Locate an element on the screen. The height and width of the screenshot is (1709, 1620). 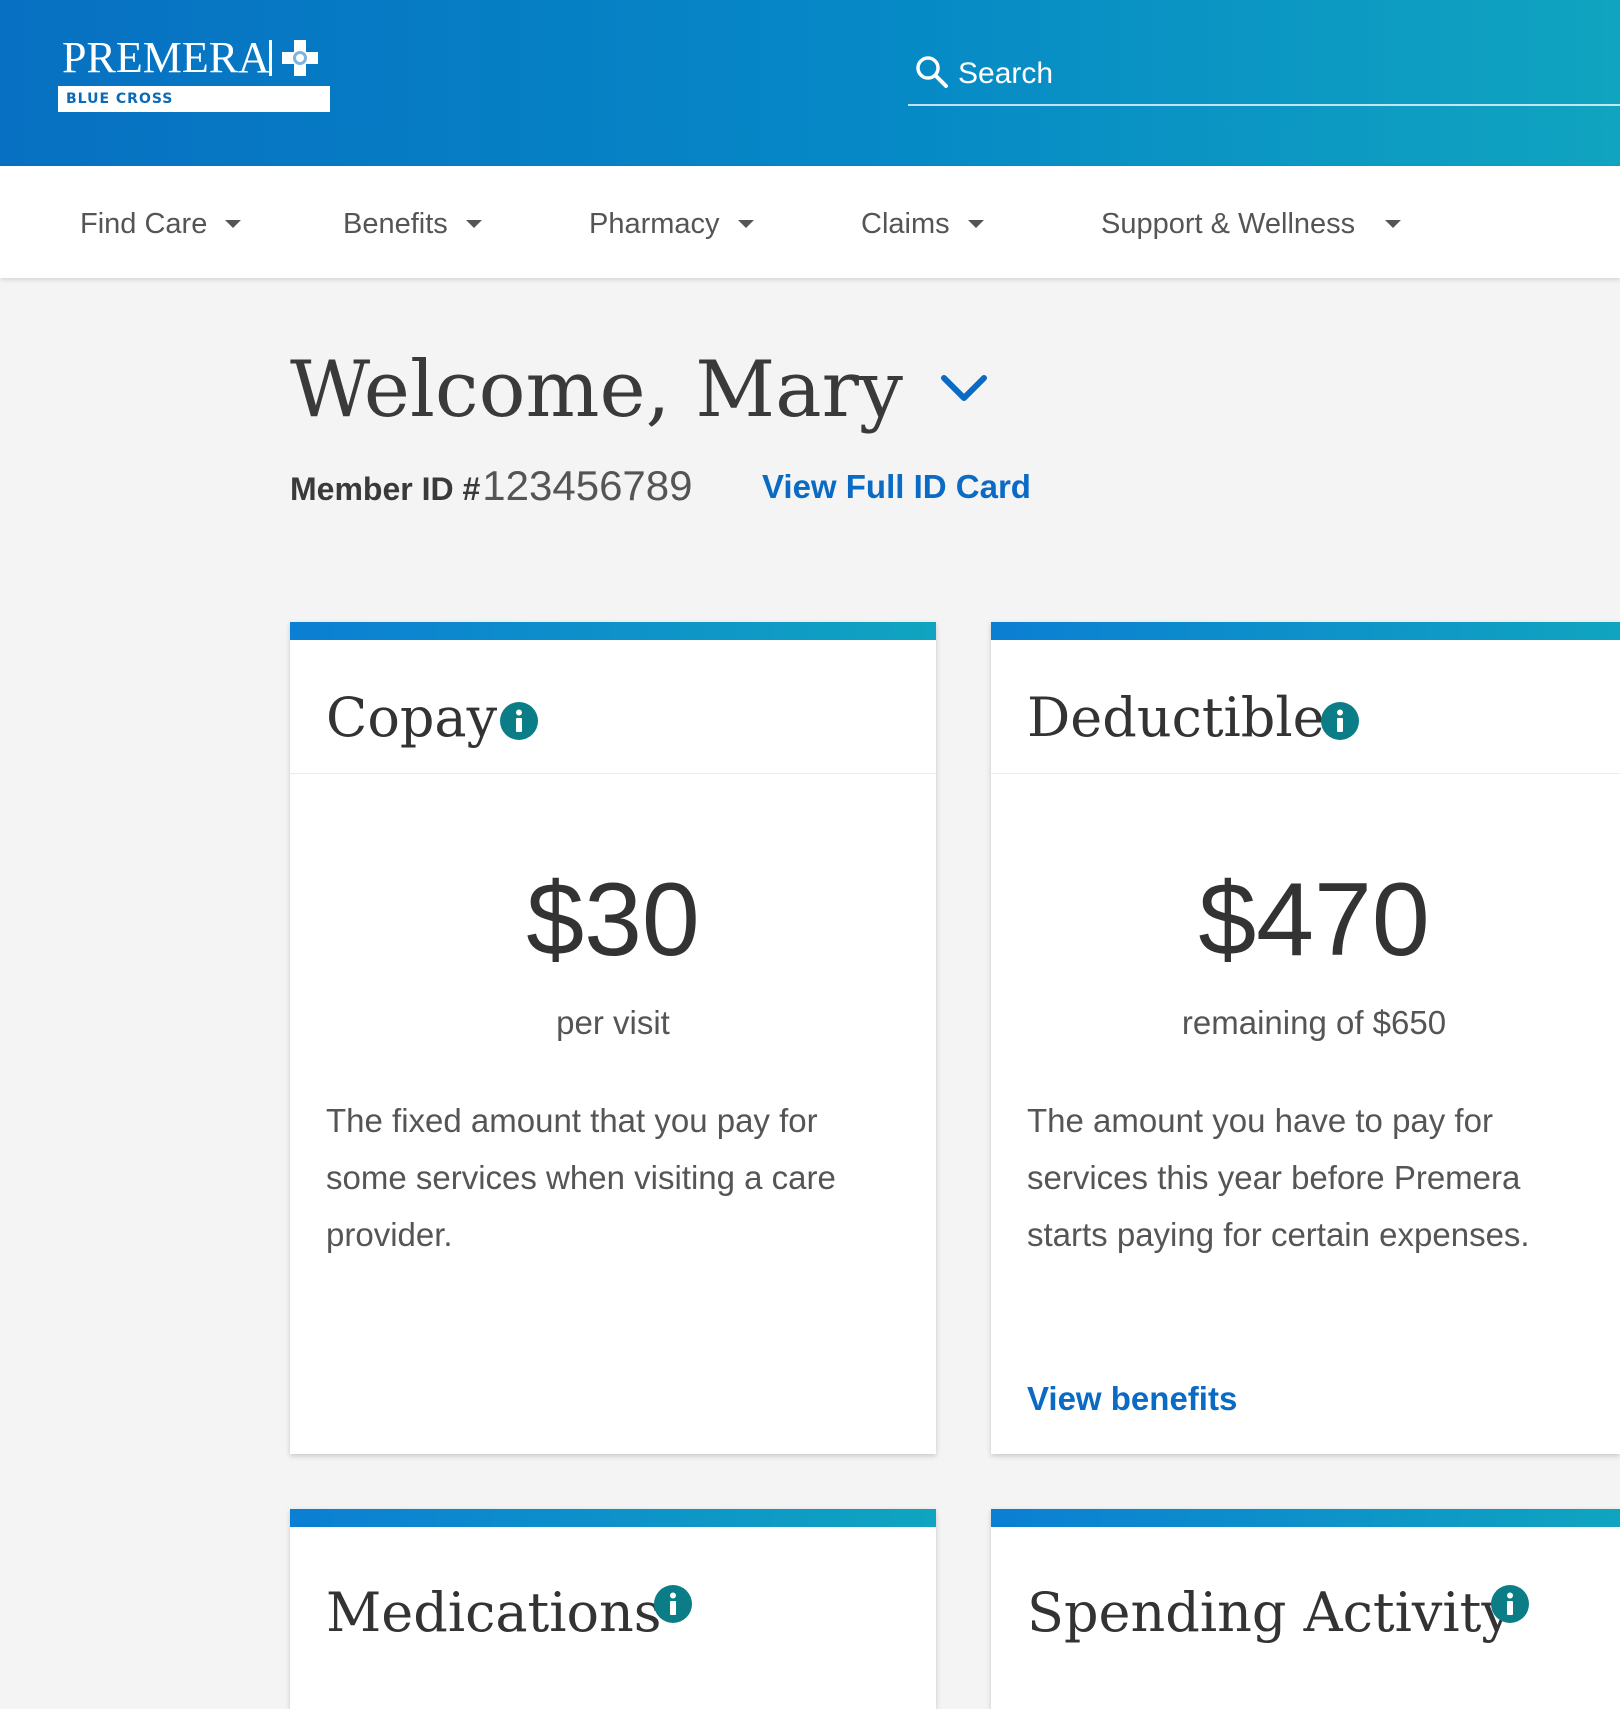
nav-claims: Claims is located at coordinates (922, 224).